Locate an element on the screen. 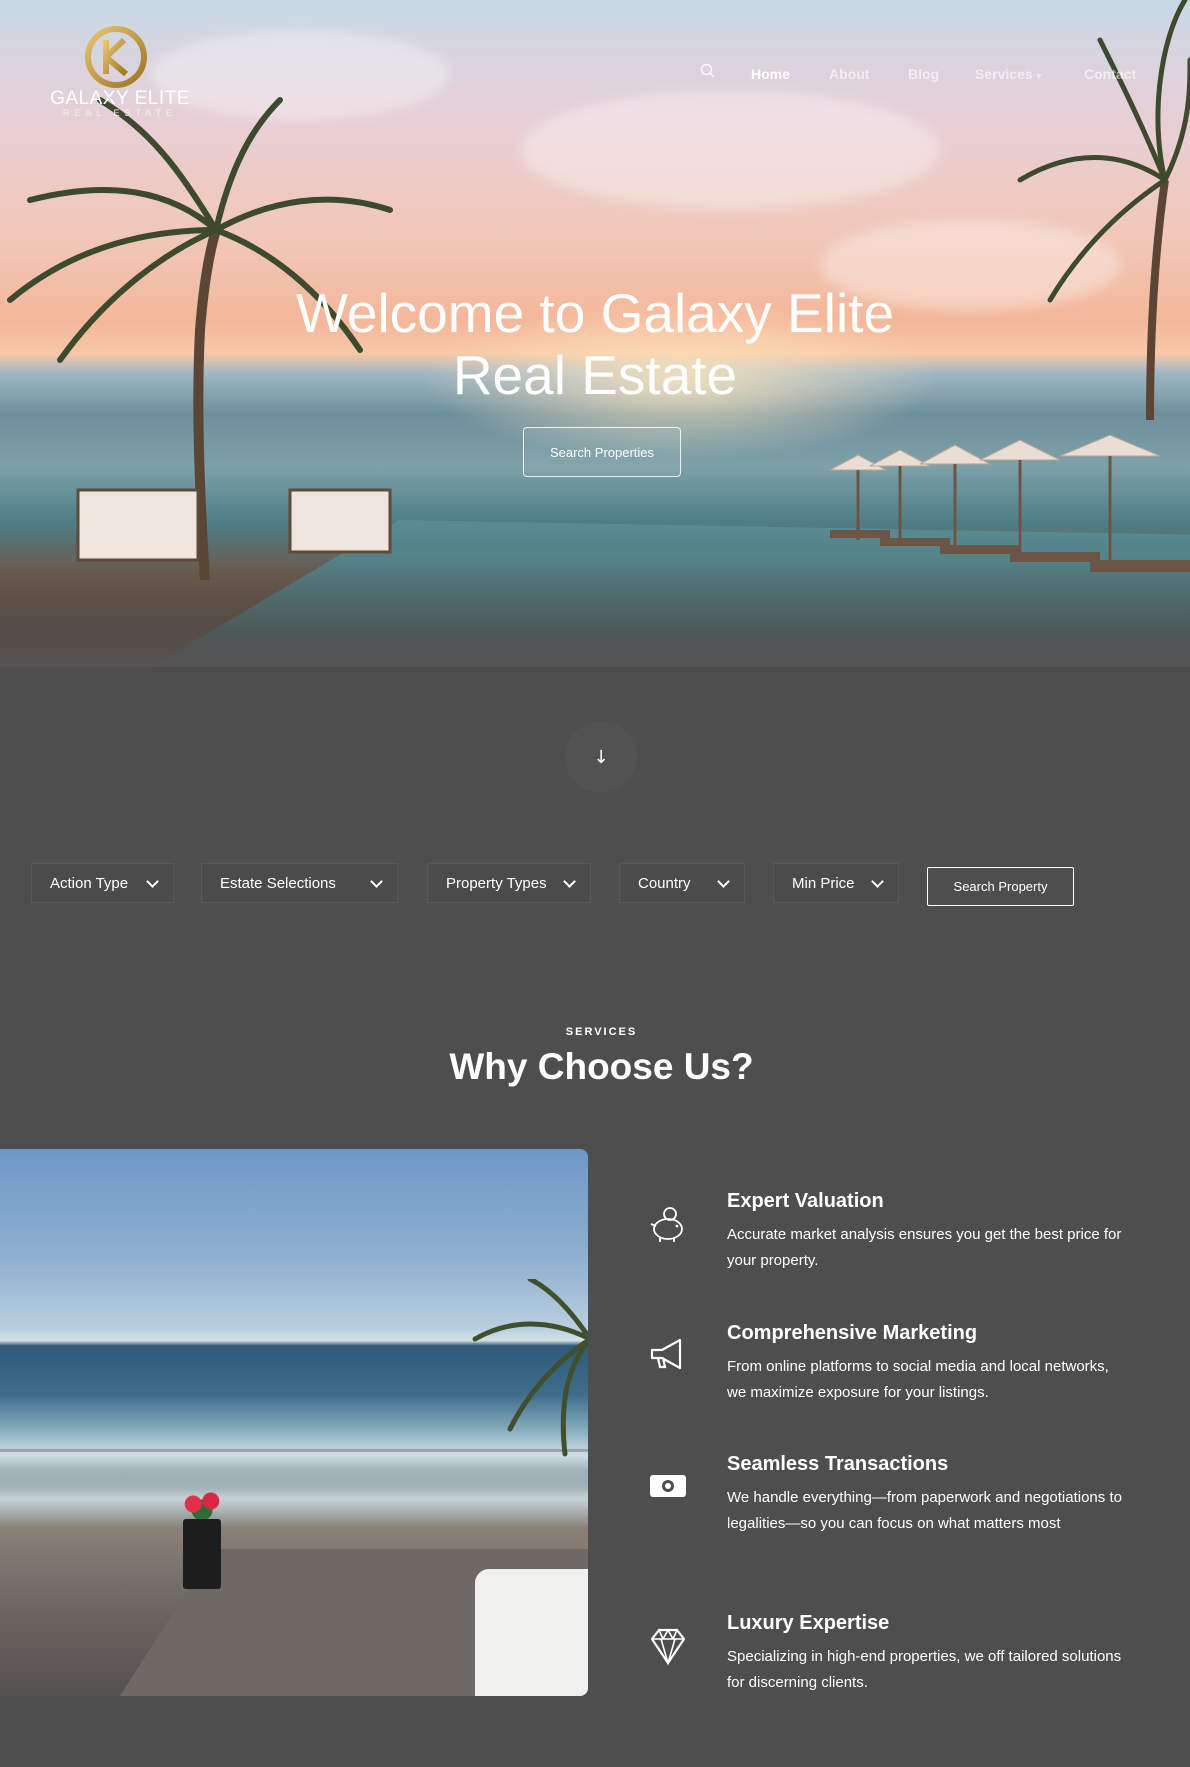 The image size is (1190, 1767). brand-name: GALAXY ELITE is located at coordinates (120, 98).